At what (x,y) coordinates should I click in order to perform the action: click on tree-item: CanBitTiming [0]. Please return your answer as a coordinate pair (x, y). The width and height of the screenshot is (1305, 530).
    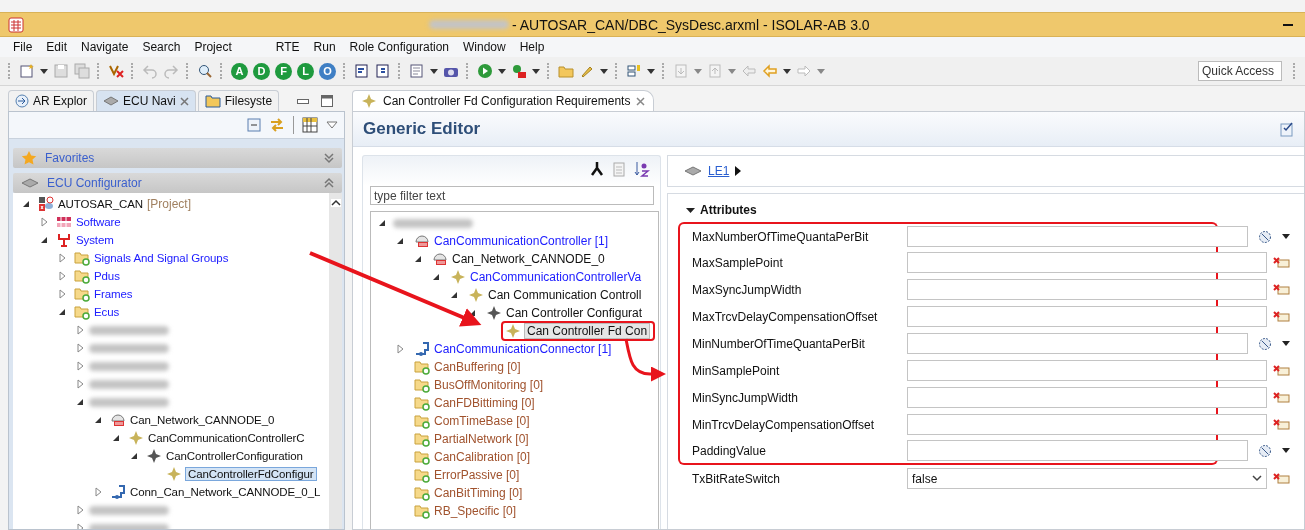
    Looking at the image, I should click on (478, 493).